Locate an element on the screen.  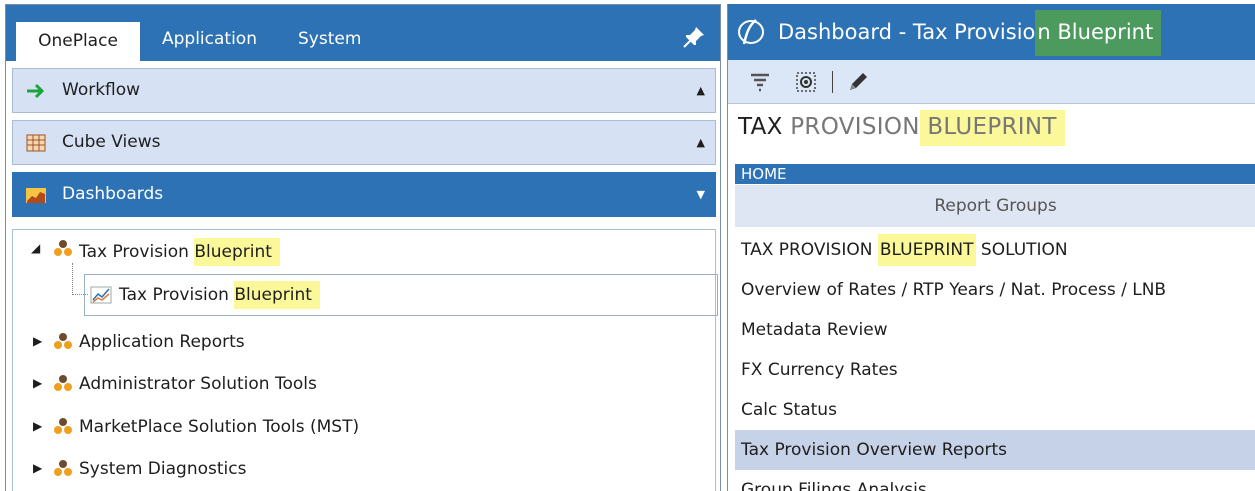
workflow-accordion-header: Workflow ▲ is located at coordinates (364, 90).